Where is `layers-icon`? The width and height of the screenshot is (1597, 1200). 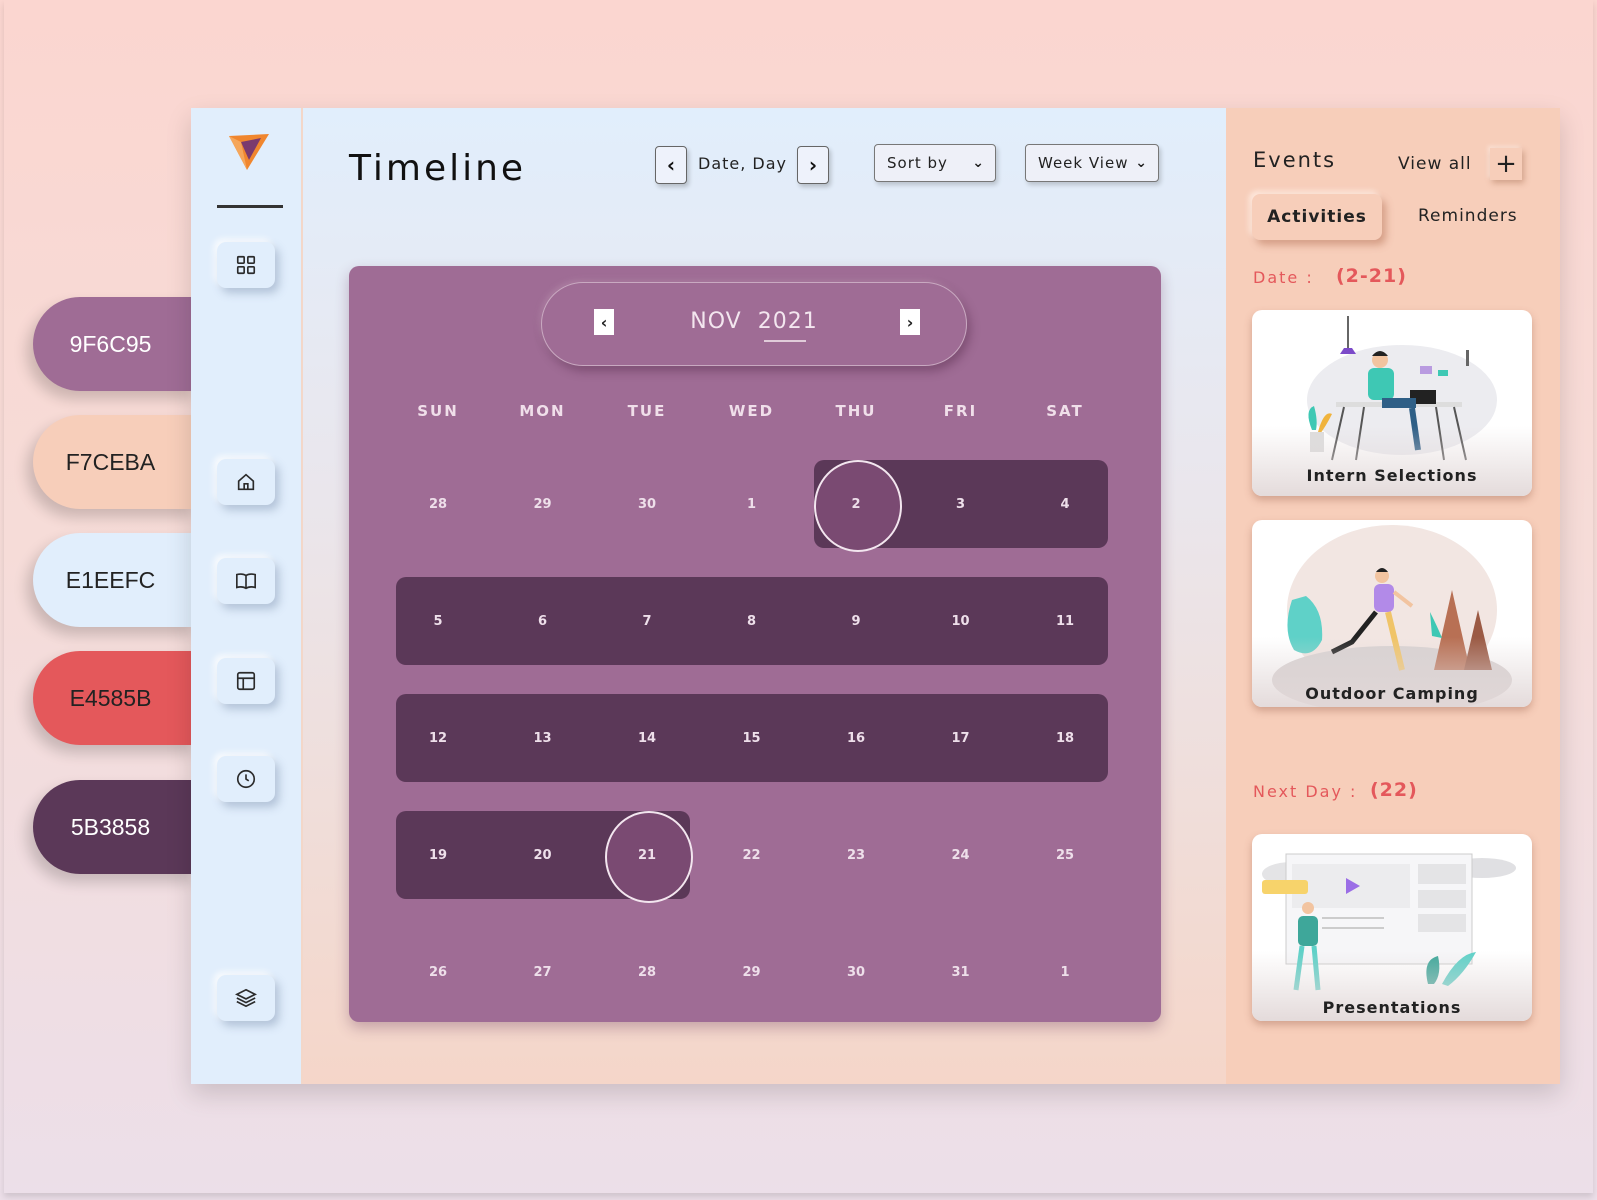
layers-icon is located at coordinates (246, 998).